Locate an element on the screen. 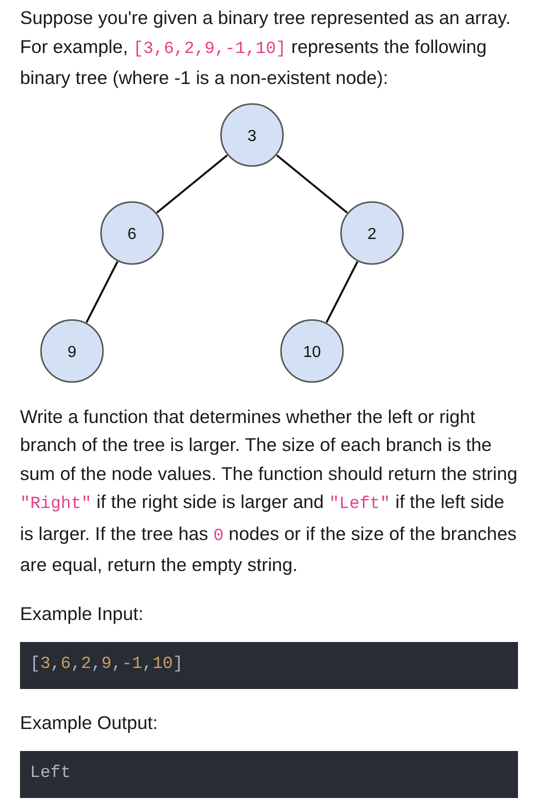 This screenshot has height=806, width=538. code-block: [3,6,2,9,-1,10] is located at coordinates (269, 665).